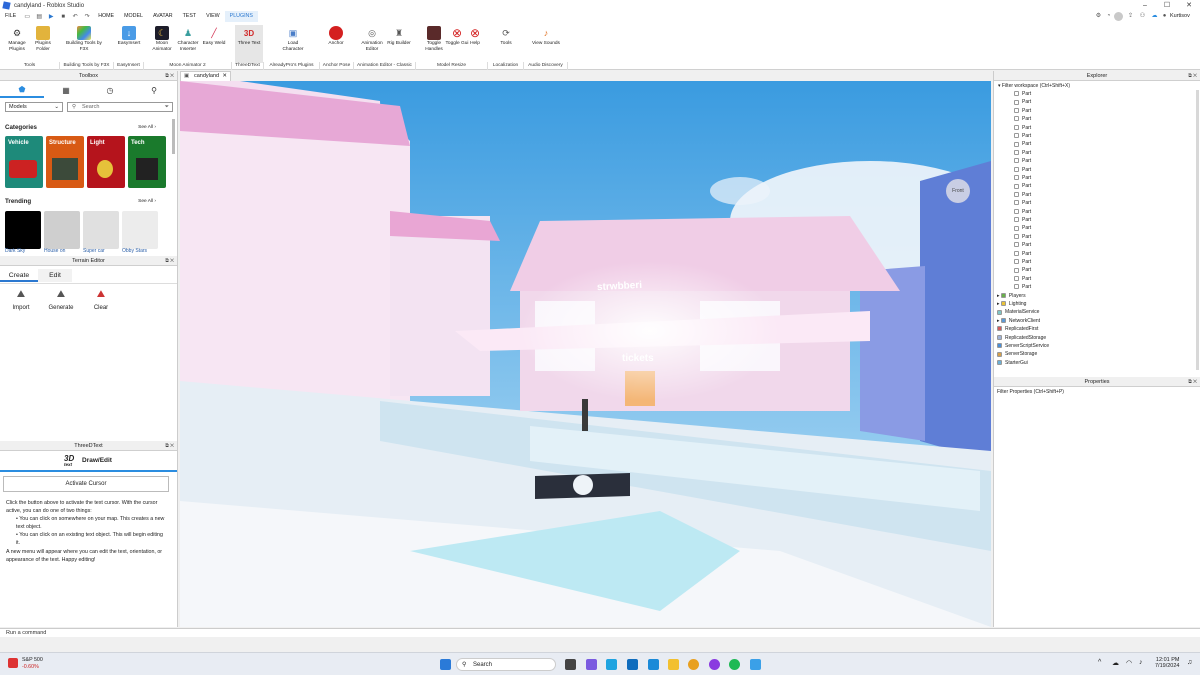 The height and width of the screenshot is (675, 1200). I want to click on category-vehicle: Vehicle, so click(24, 162).